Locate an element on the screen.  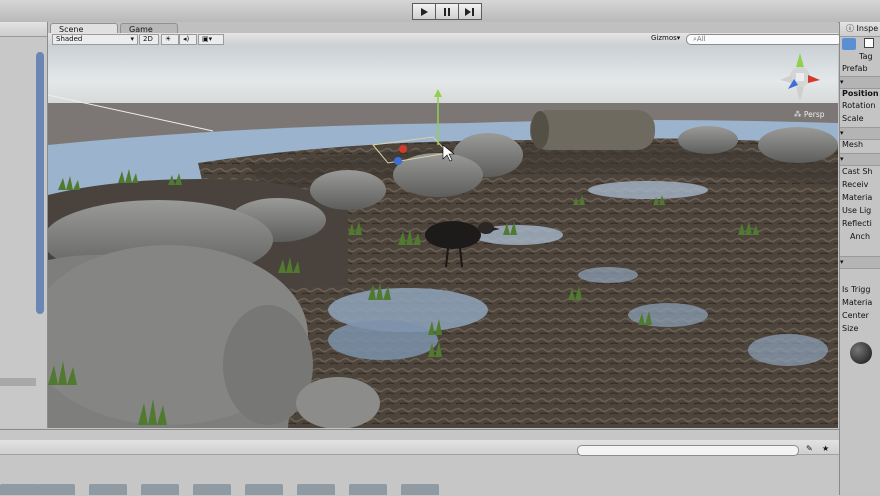
inspector-header: ⓘ Inspe is located at coordinates (860, 29).